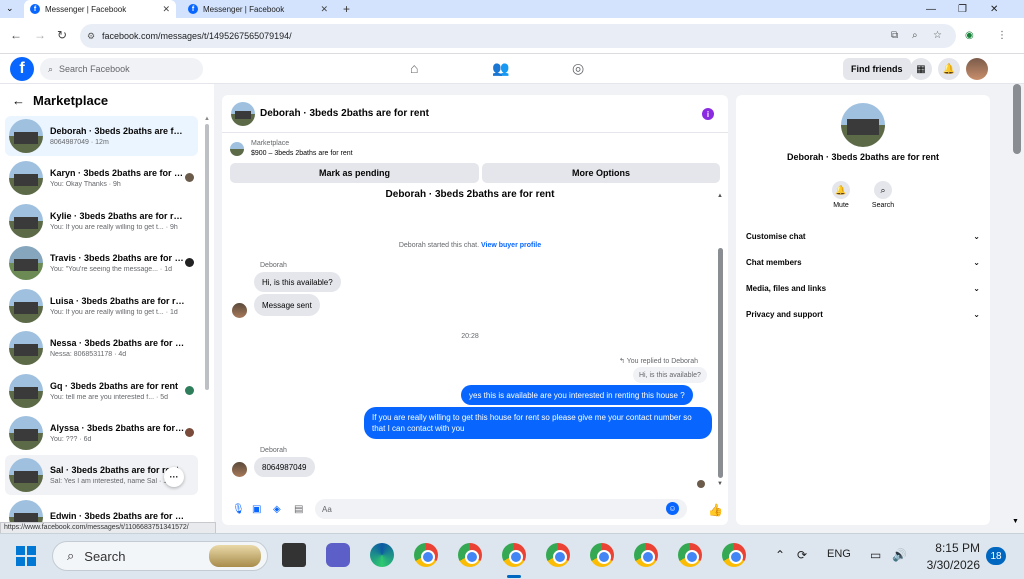 This screenshot has width=1024, height=579. I want to click on chrome-icon, so click(426, 555).